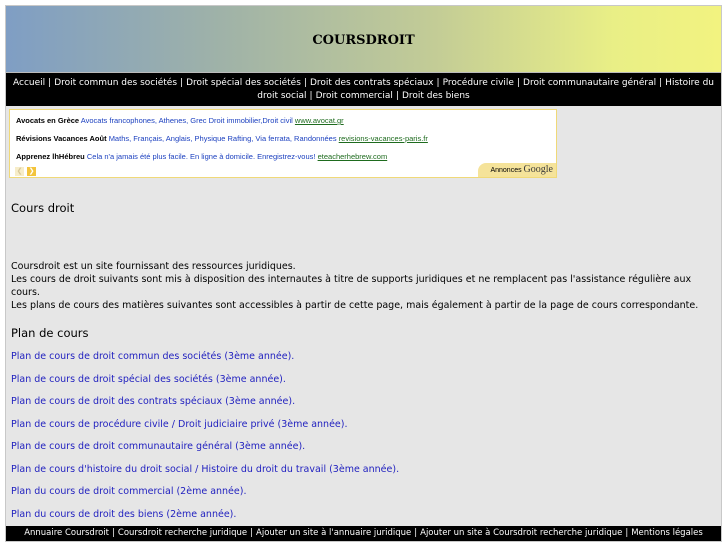 This screenshot has height=545, width=727. What do you see at coordinates (50, 156) in the screenshot?
I see `ad-title: Apprenez lhHébreu` at bounding box center [50, 156].